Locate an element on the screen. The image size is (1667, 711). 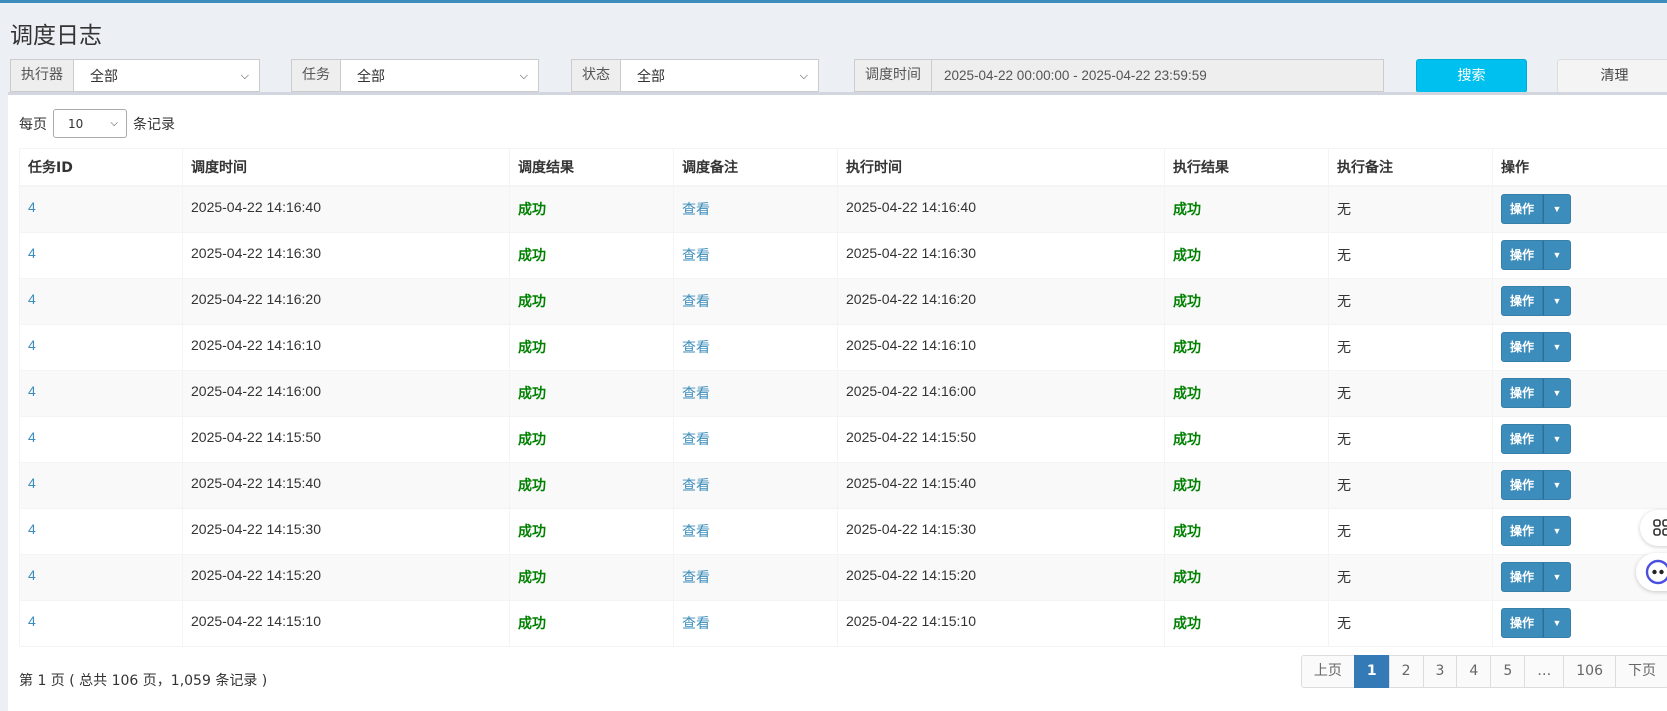
executor-filter: 执行器 全部 ⌵ is located at coordinates (135, 75).